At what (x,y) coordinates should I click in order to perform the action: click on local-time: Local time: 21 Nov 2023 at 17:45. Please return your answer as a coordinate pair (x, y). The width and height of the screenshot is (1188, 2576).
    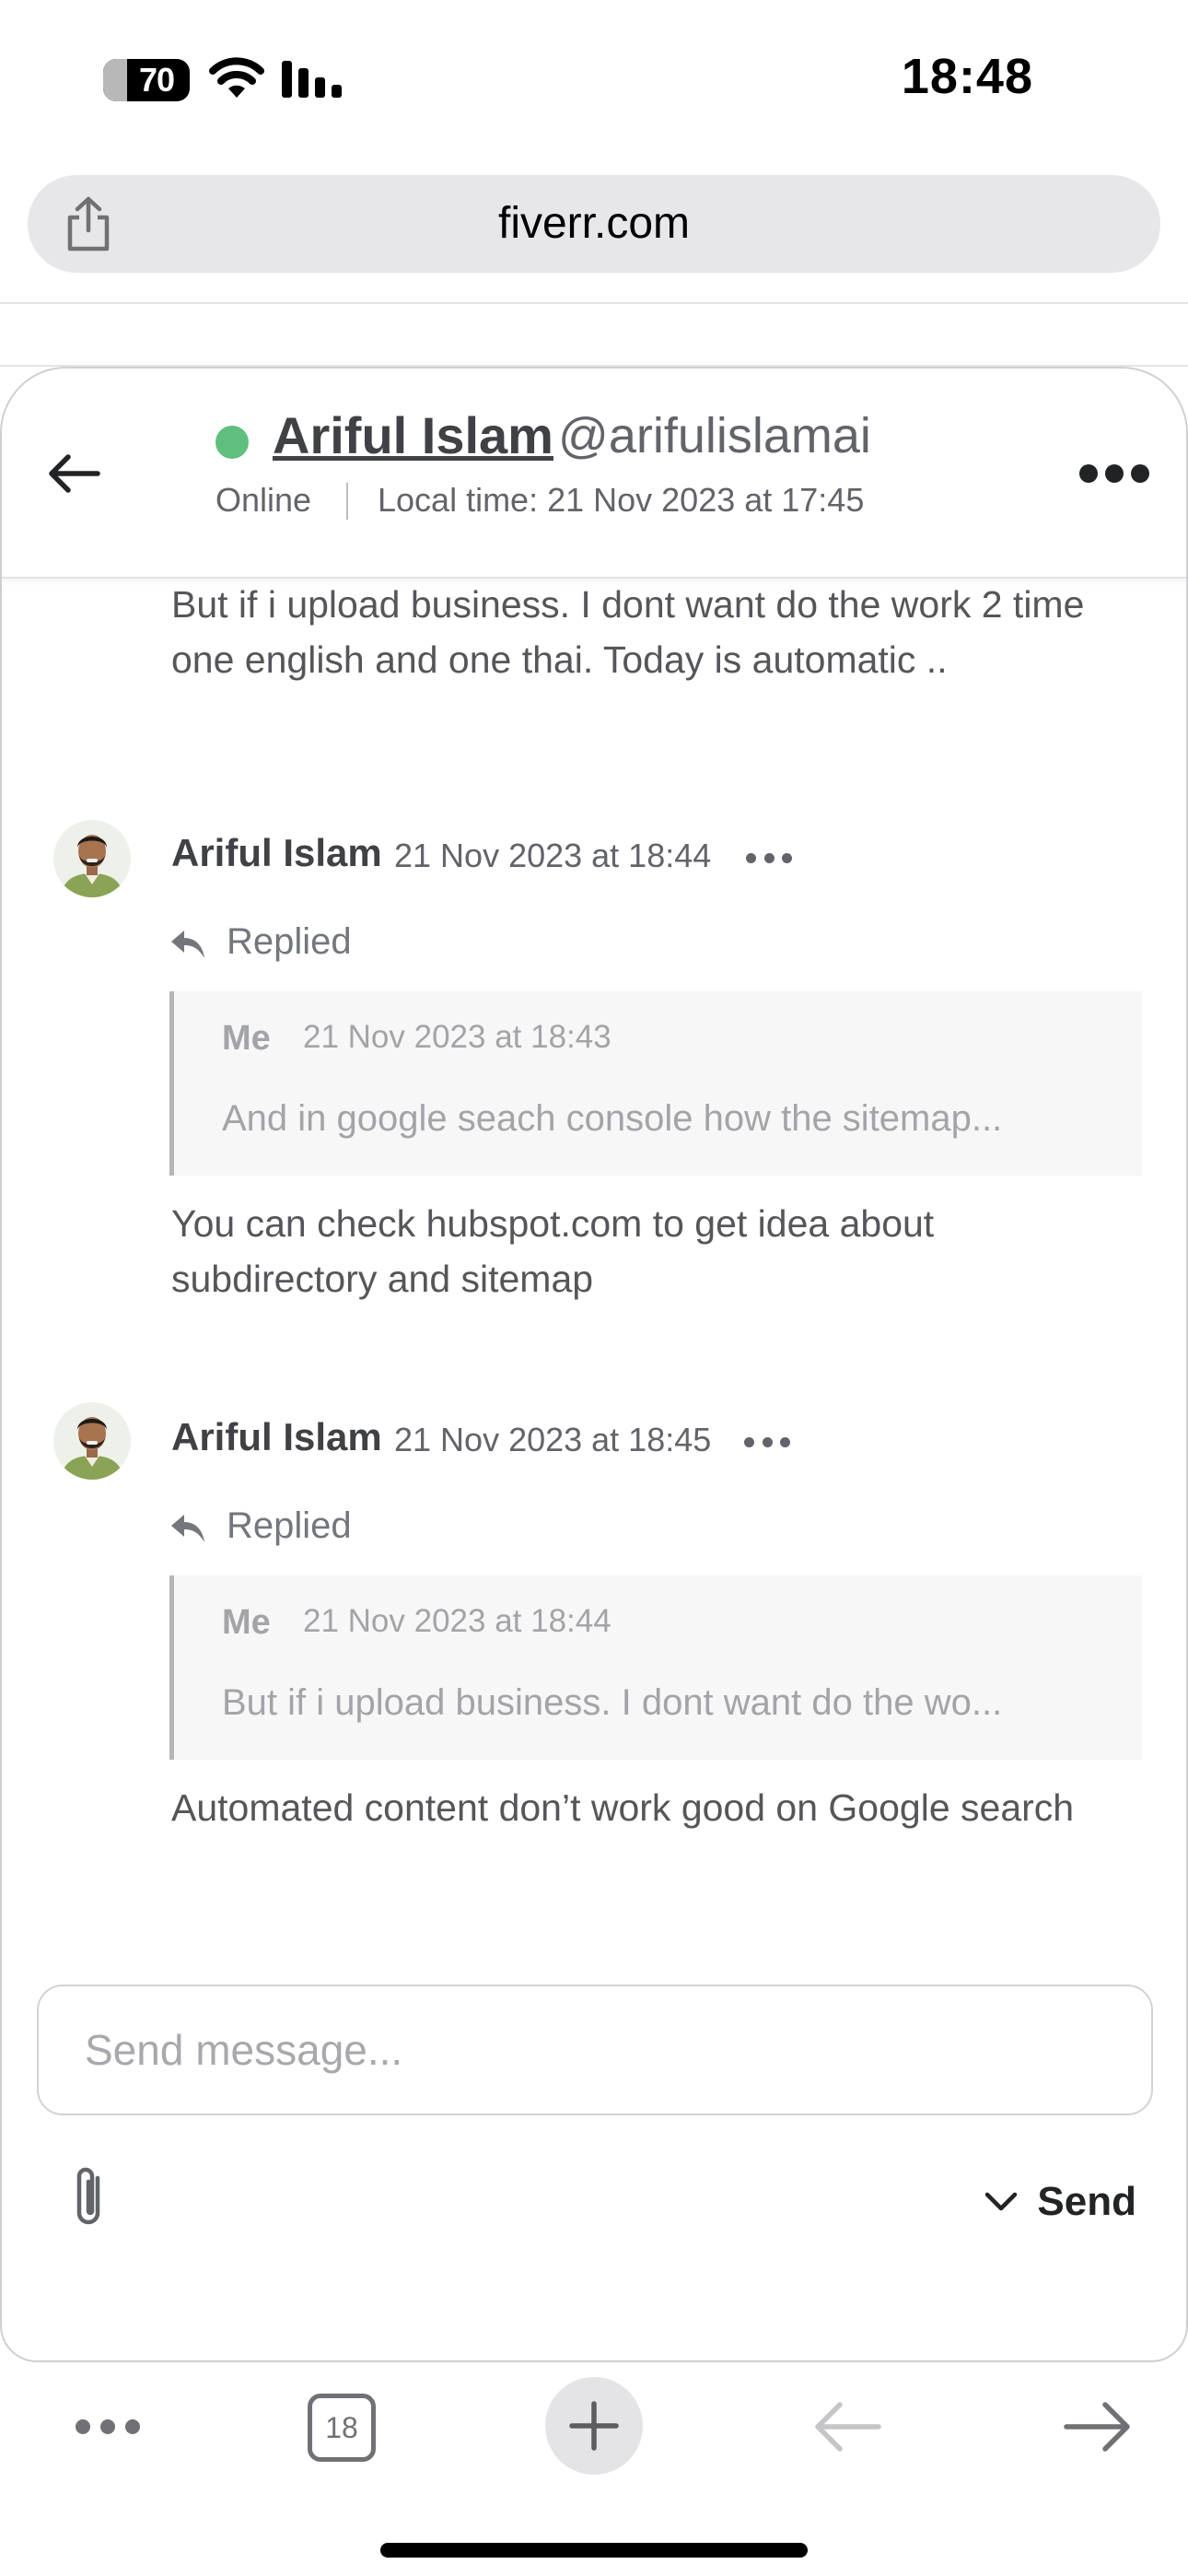
    Looking at the image, I should click on (621, 500).